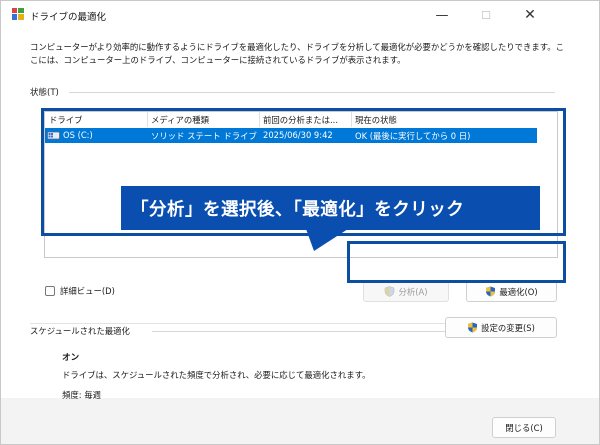  Describe the element at coordinates (68, 17) in the screenshot. I see `window-title: ドライブの最適化` at that location.